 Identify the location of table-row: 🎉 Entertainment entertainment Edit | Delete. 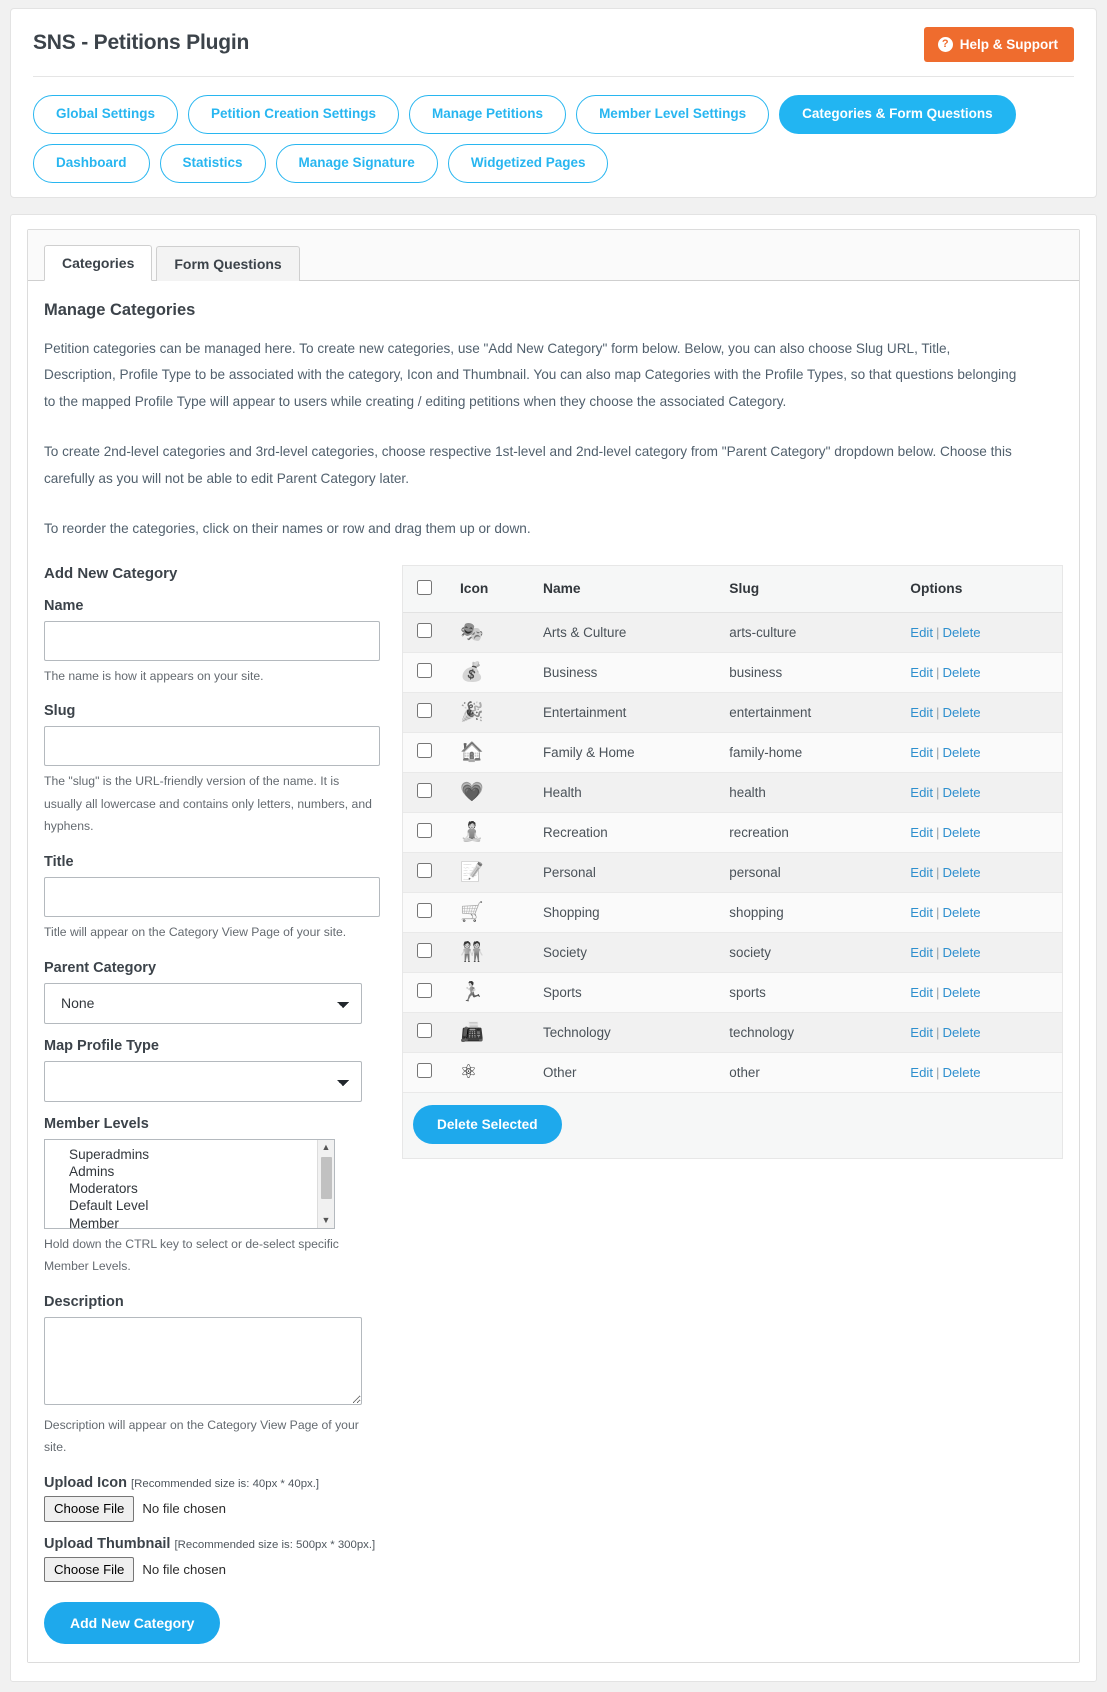
(732, 712).